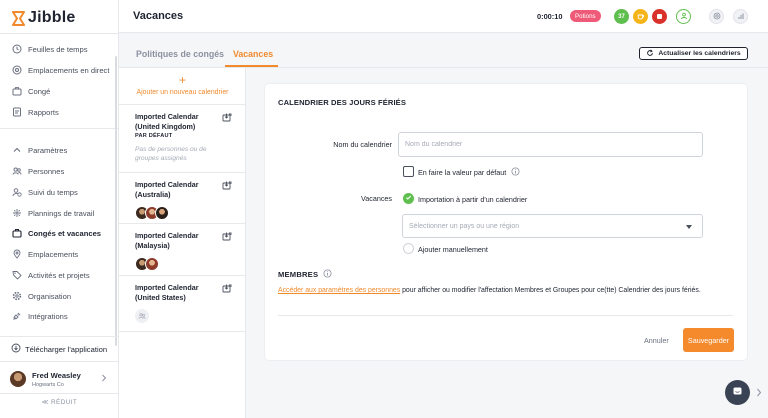 The height and width of the screenshot is (418, 768). I want to click on gear-icon, so click(17, 296).